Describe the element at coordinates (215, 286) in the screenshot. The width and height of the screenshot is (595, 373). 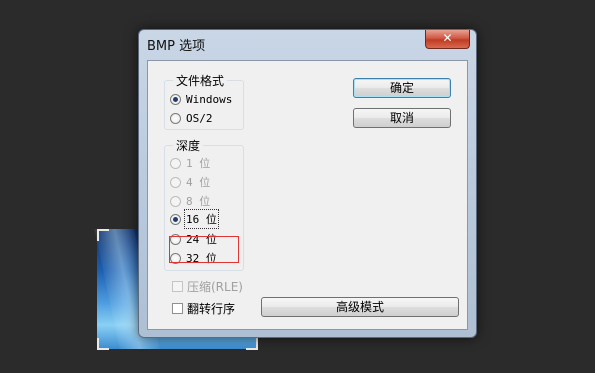
I see `compress-rle-label: 压缩(RLE)` at that location.